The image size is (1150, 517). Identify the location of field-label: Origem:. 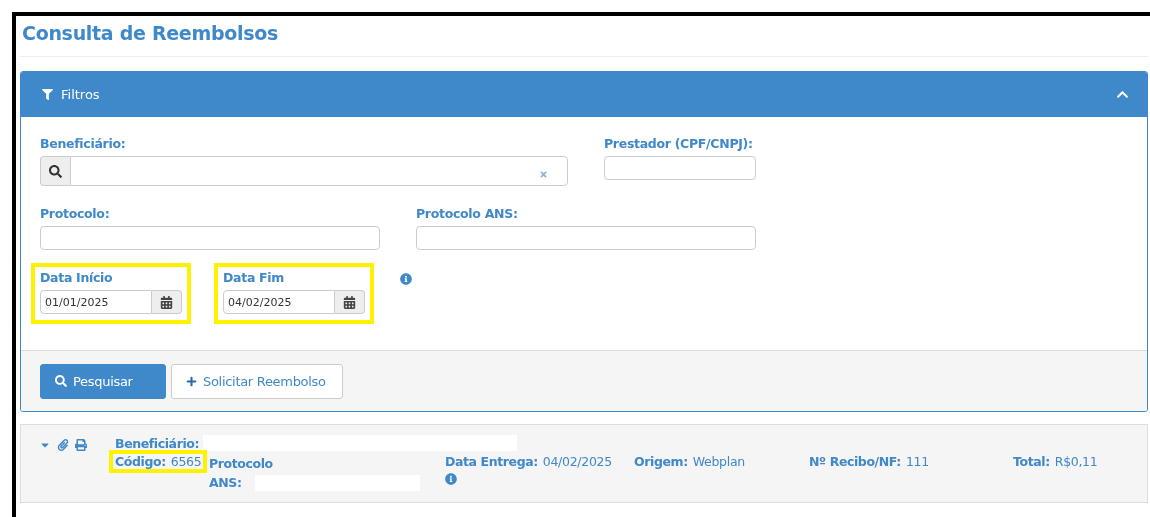
(661, 461).